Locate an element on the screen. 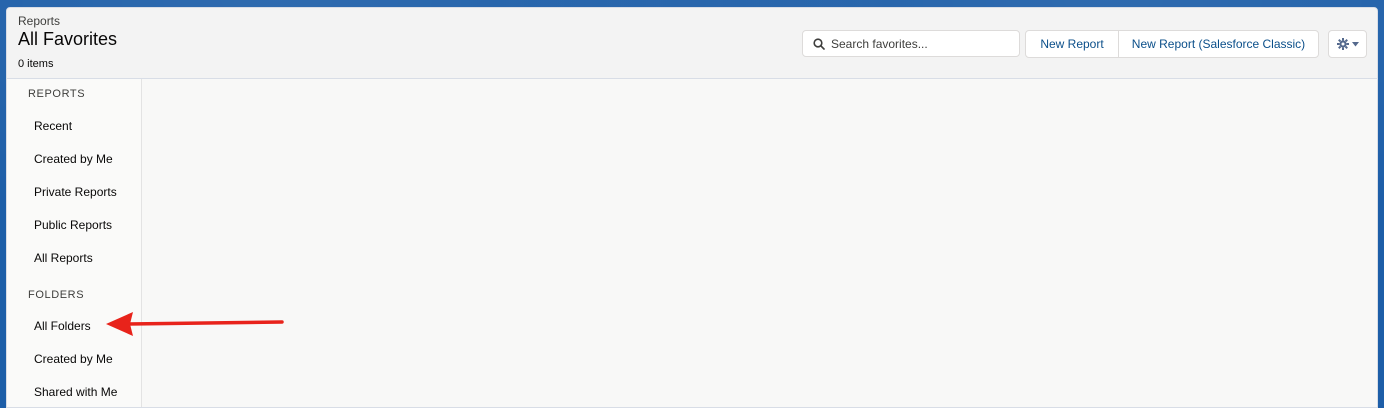 The image size is (1384, 408). sidebar-section-folders: FOLDERS is located at coordinates (56, 295).